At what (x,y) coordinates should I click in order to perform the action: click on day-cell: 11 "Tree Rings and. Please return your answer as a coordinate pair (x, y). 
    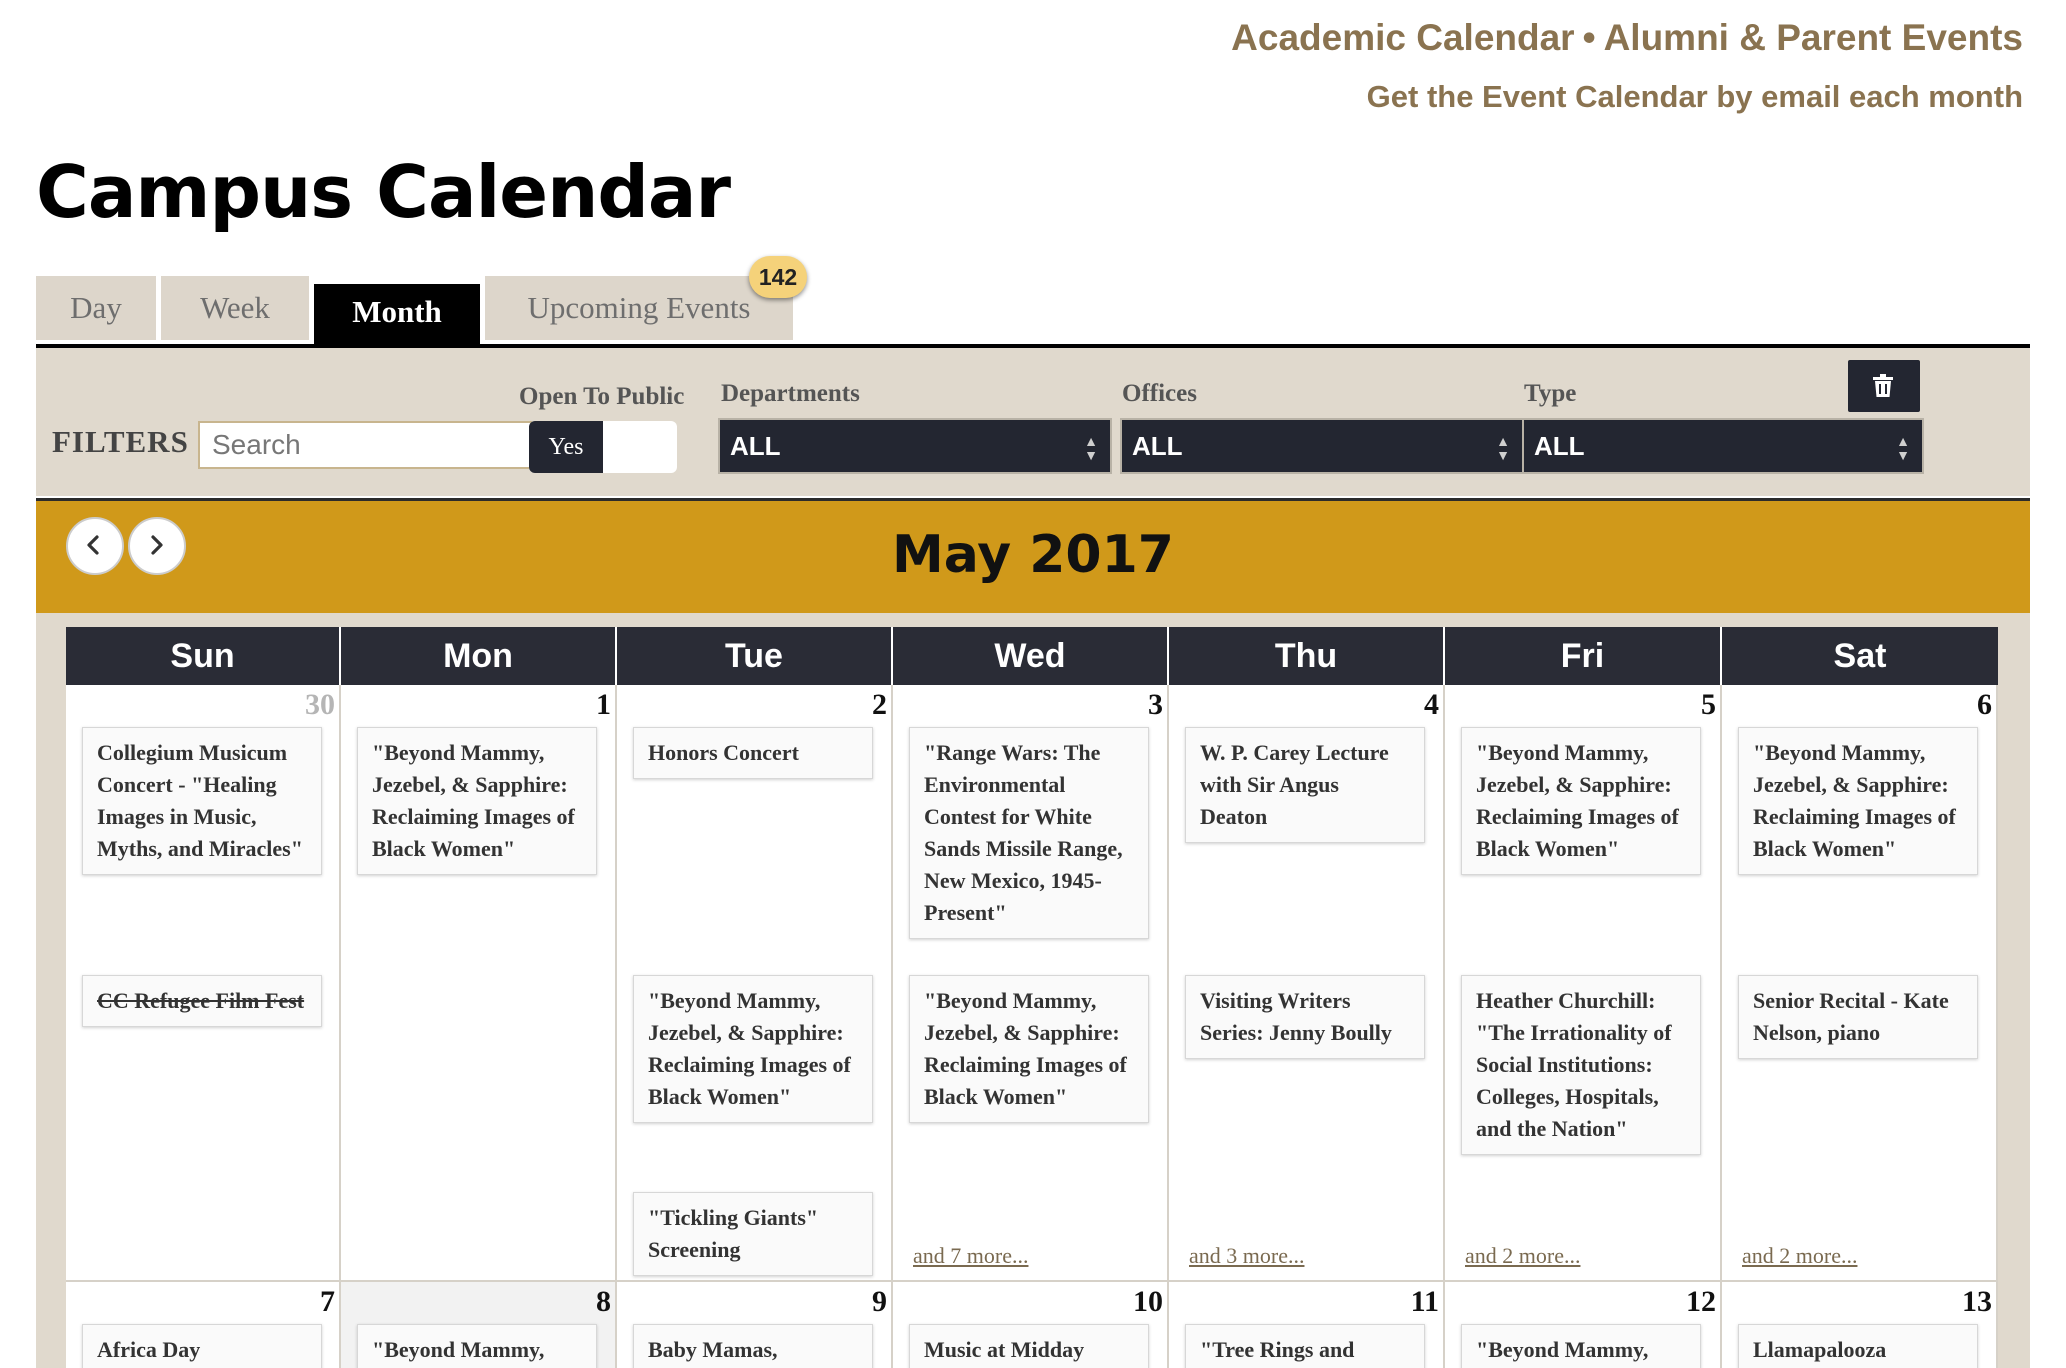
    Looking at the image, I should click on (1307, 1325).